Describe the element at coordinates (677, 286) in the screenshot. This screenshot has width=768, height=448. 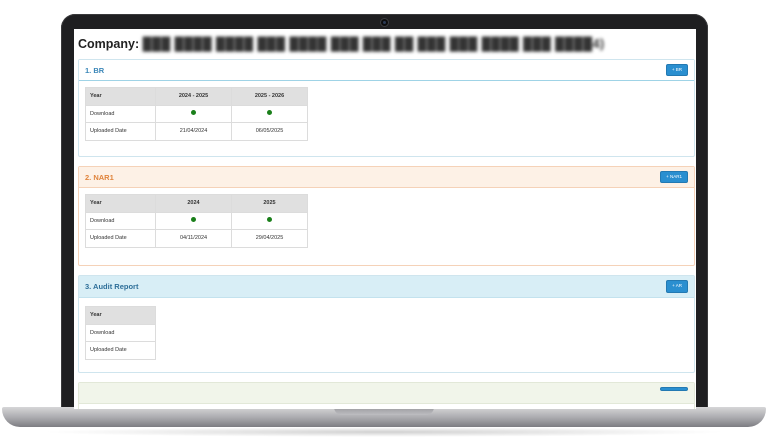
I see `add-ar-button: + AR` at that location.